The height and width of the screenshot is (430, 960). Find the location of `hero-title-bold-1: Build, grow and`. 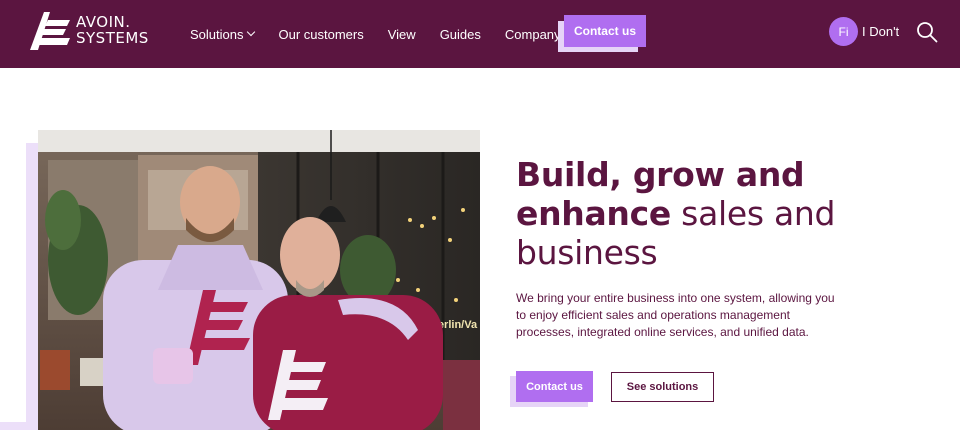

hero-title-bold-1: Build, grow and is located at coordinates (660, 174).